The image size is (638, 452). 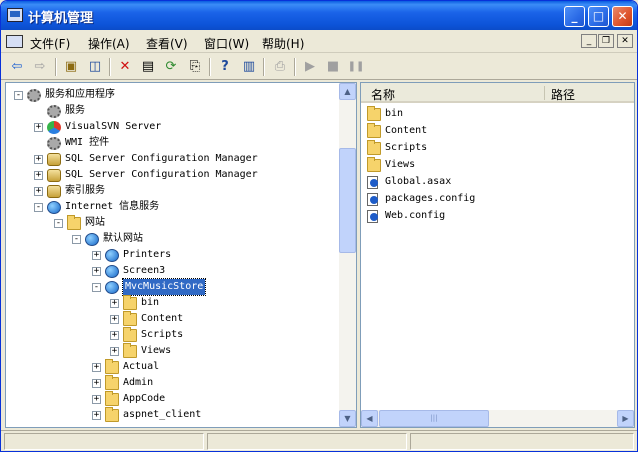 I want to click on help-button: ?, so click(x=225, y=67).